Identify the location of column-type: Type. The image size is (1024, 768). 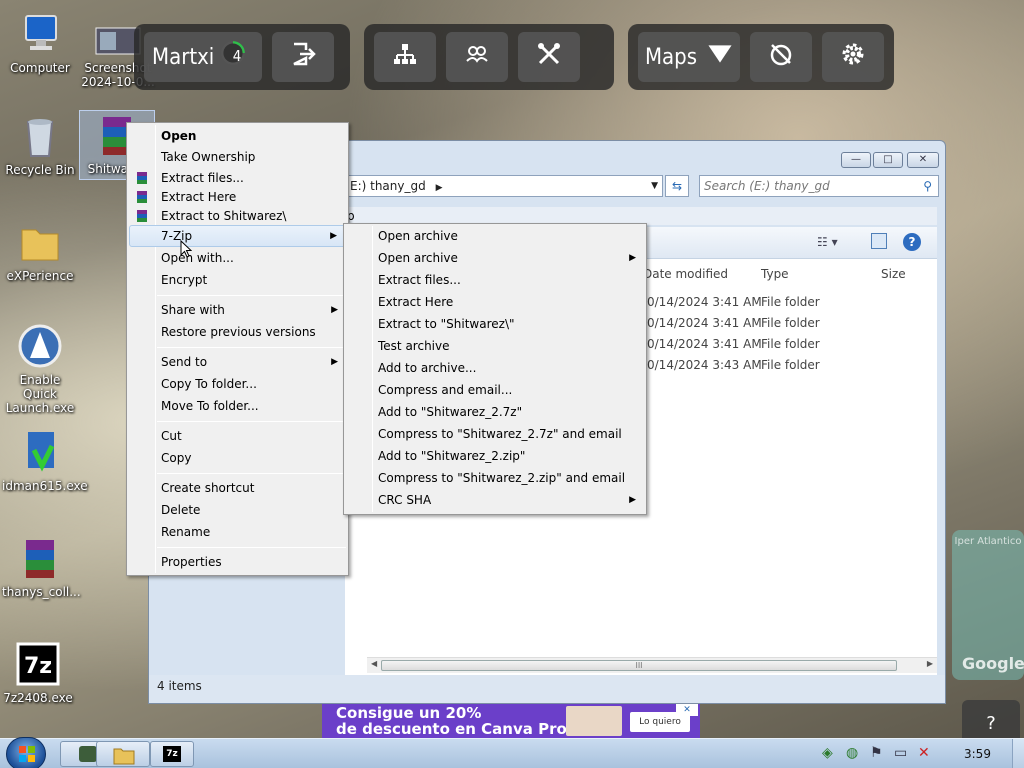
(775, 274).